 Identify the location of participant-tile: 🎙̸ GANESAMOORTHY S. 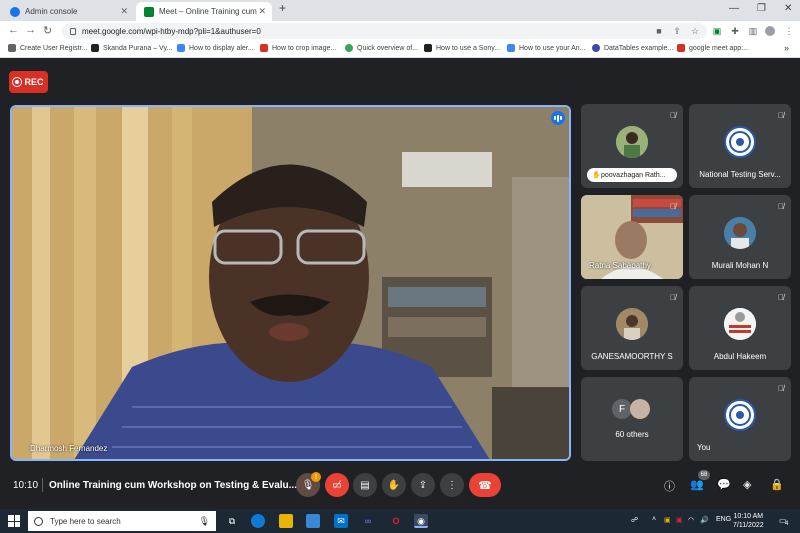
(632, 328).